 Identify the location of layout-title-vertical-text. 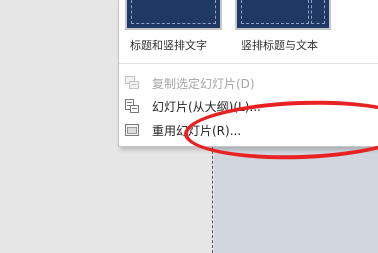
(173, 15).